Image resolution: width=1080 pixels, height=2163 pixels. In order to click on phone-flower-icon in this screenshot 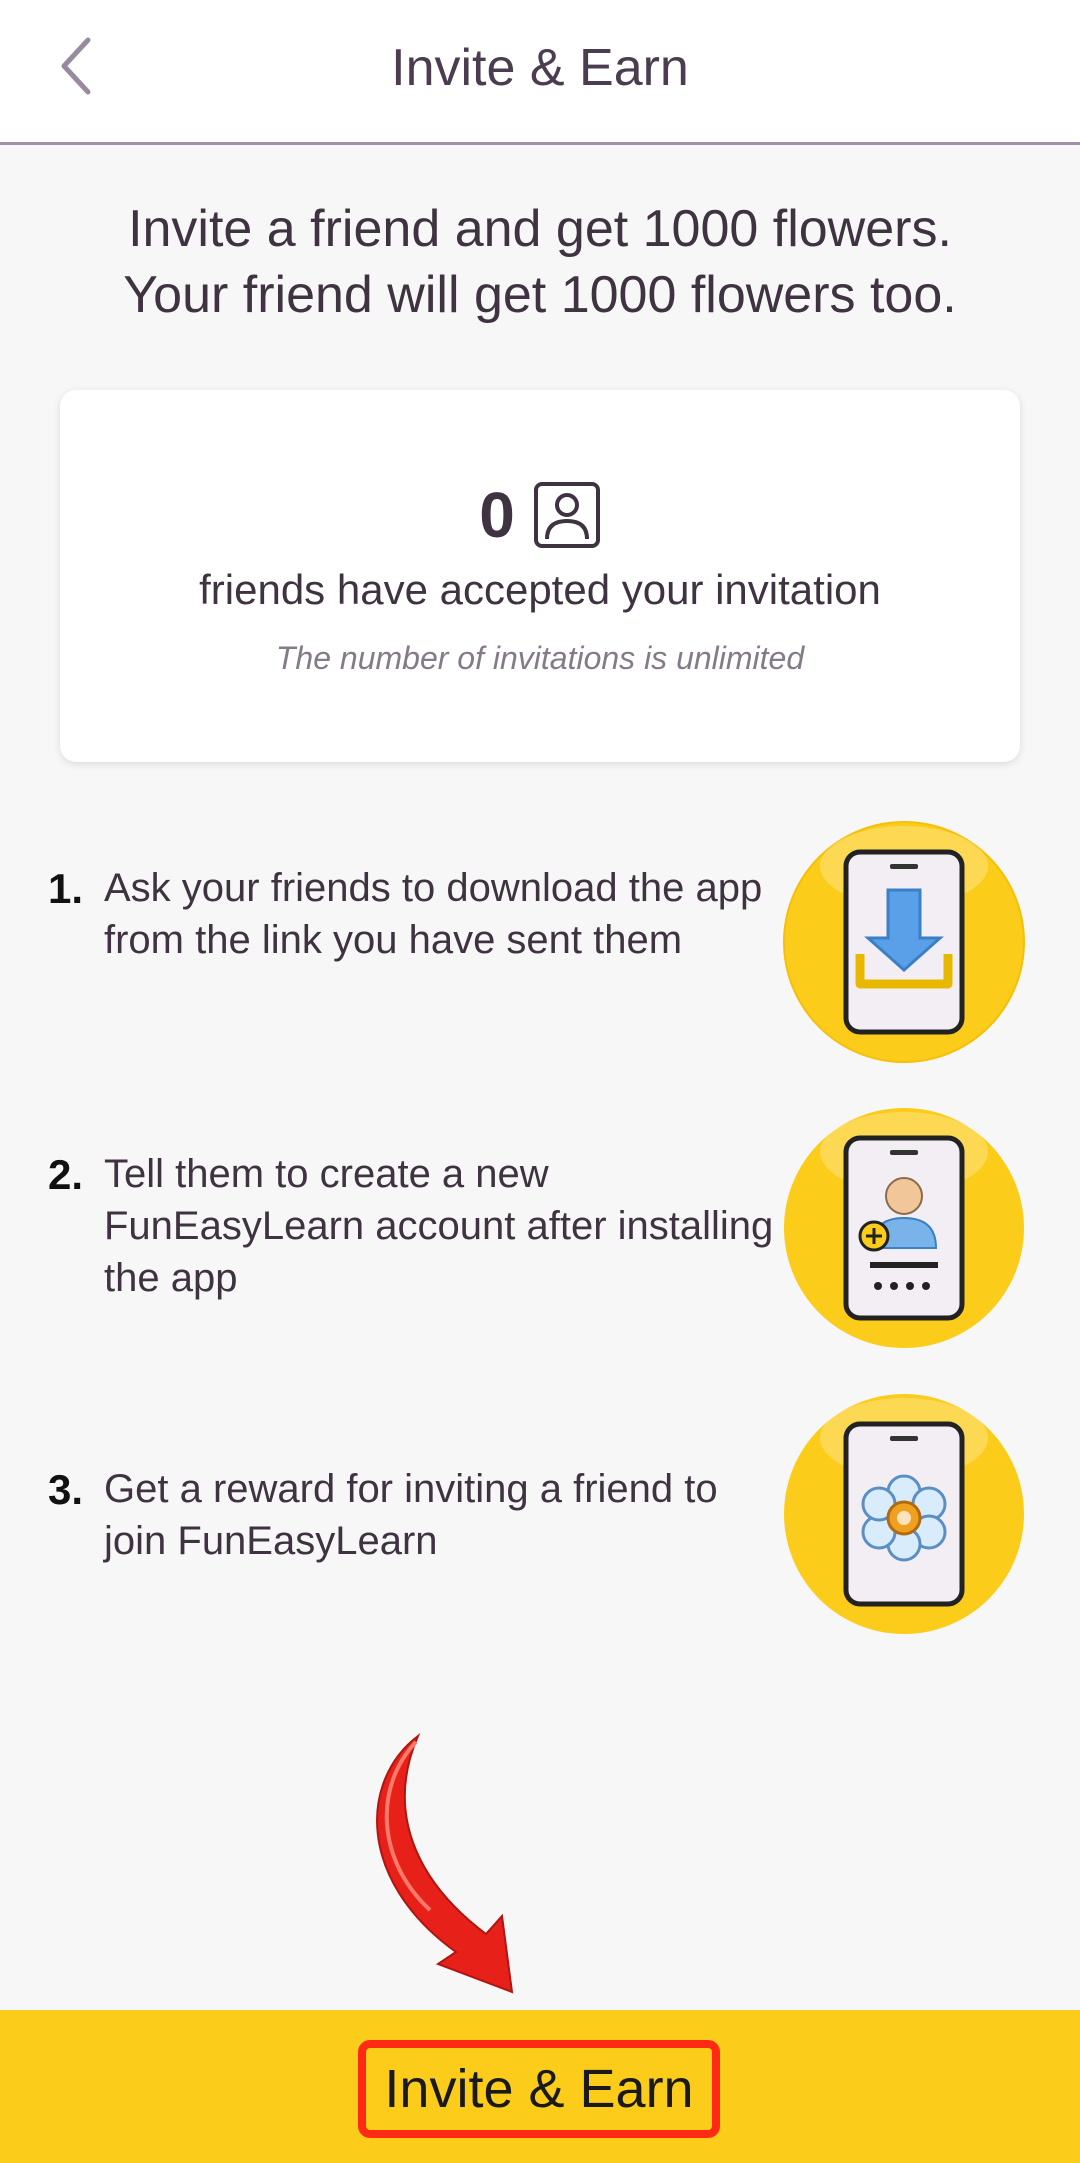, I will do `click(904, 1514)`.